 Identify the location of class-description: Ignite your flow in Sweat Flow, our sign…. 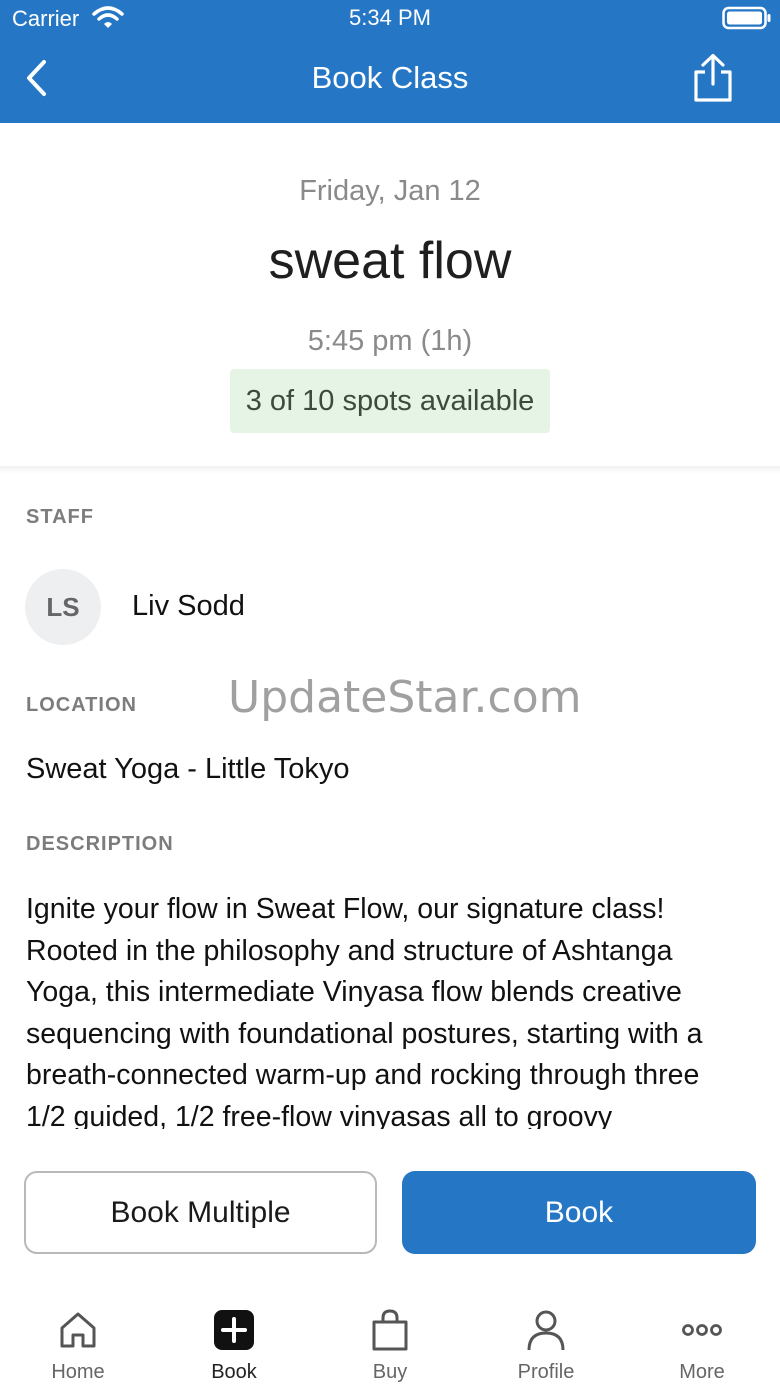
(364, 1011).